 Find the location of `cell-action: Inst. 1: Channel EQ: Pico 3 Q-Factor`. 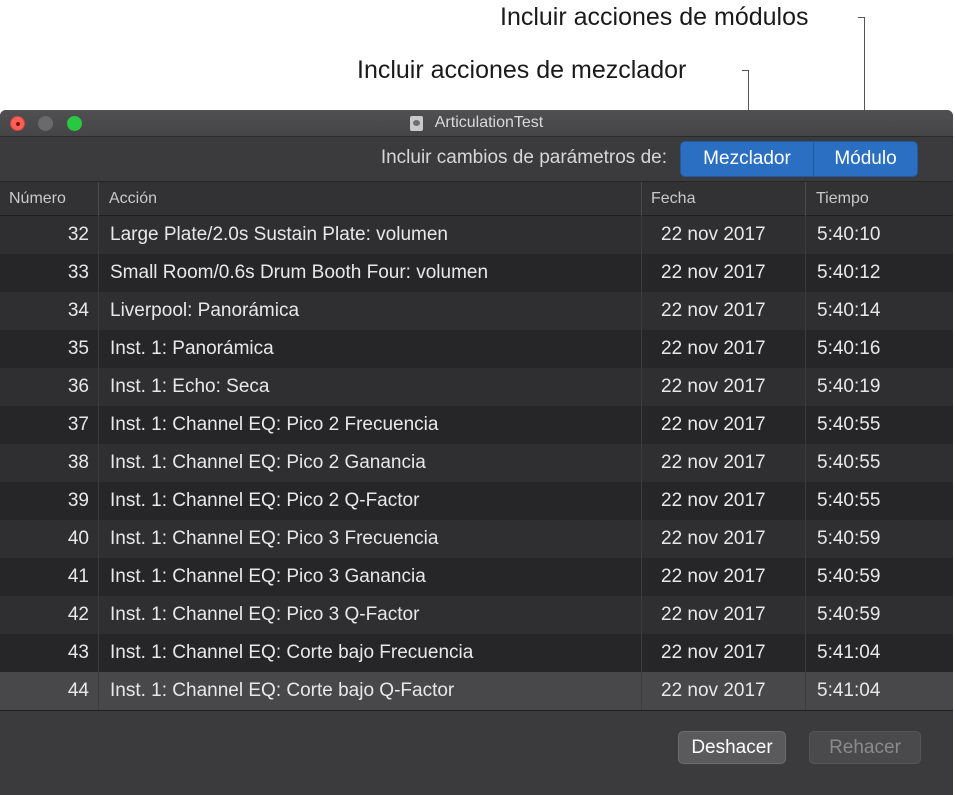

cell-action: Inst. 1: Channel EQ: Pico 3 Q-Factor is located at coordinates (368, 615).